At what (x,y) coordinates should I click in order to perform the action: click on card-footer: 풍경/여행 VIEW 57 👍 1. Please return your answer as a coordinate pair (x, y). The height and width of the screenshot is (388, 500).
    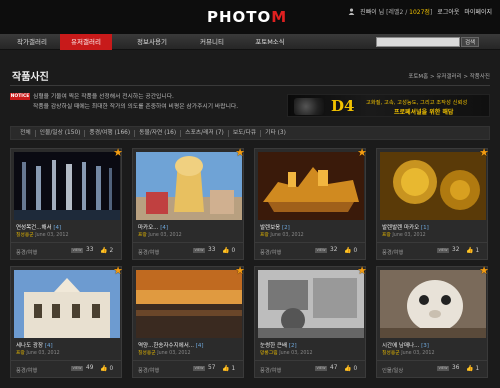
    Looking at the image, I should click on (188, 369).